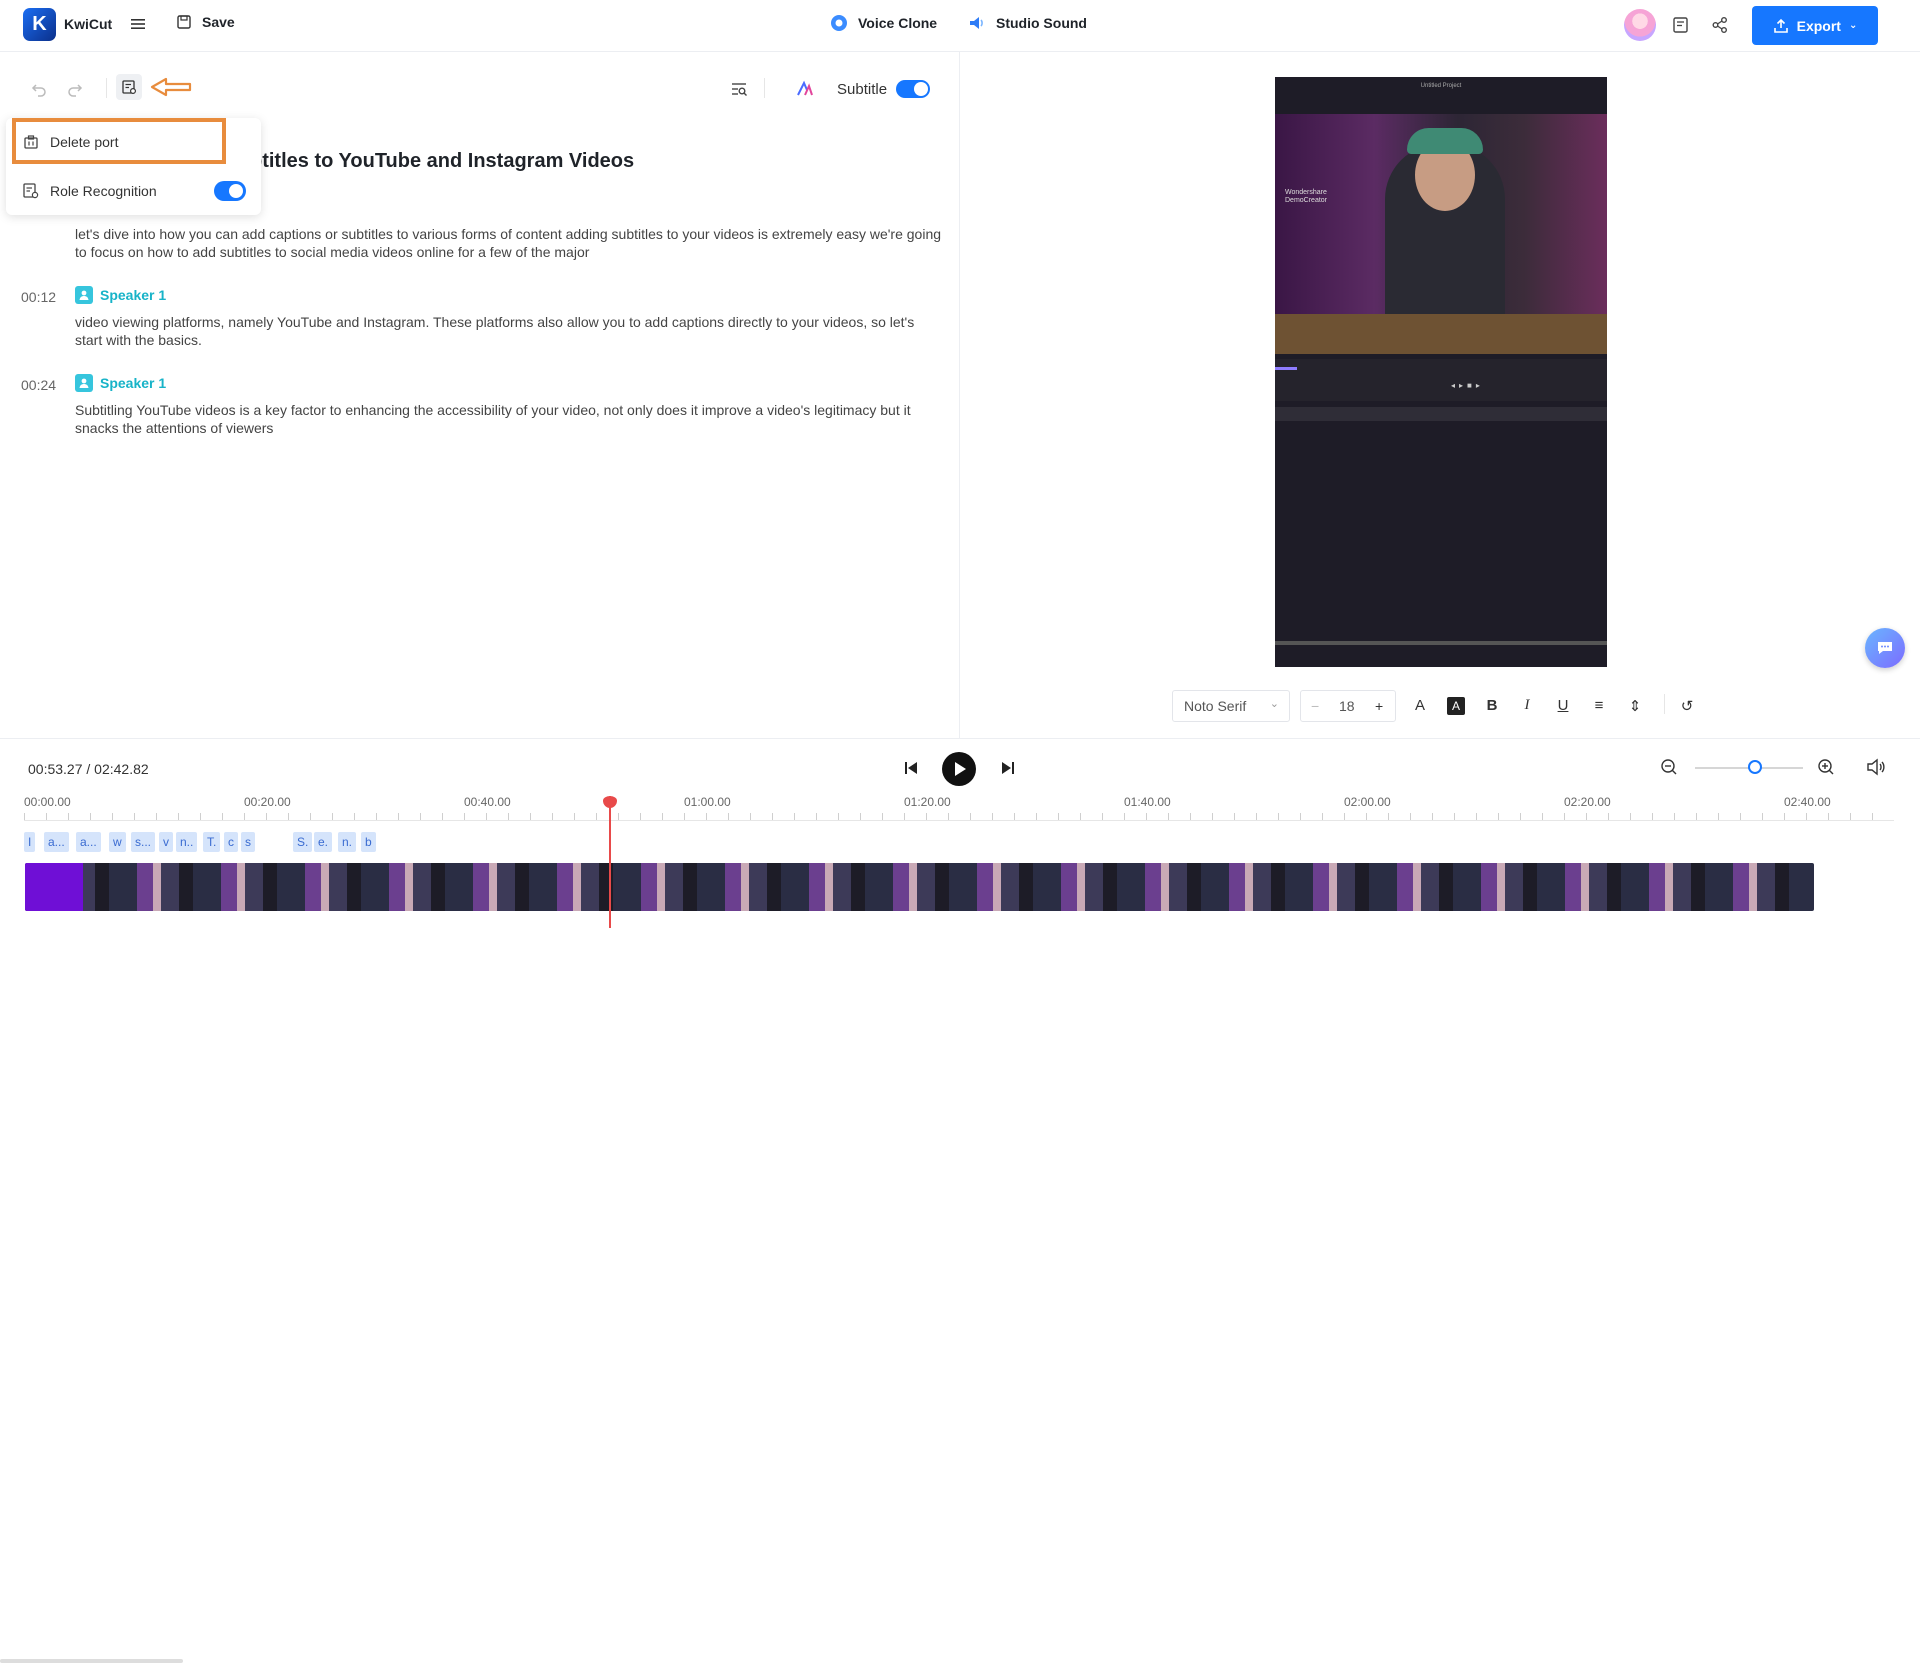 This screenshot has width=1920, height=1663. I want to click on user-avatar, so click(1640, 25).